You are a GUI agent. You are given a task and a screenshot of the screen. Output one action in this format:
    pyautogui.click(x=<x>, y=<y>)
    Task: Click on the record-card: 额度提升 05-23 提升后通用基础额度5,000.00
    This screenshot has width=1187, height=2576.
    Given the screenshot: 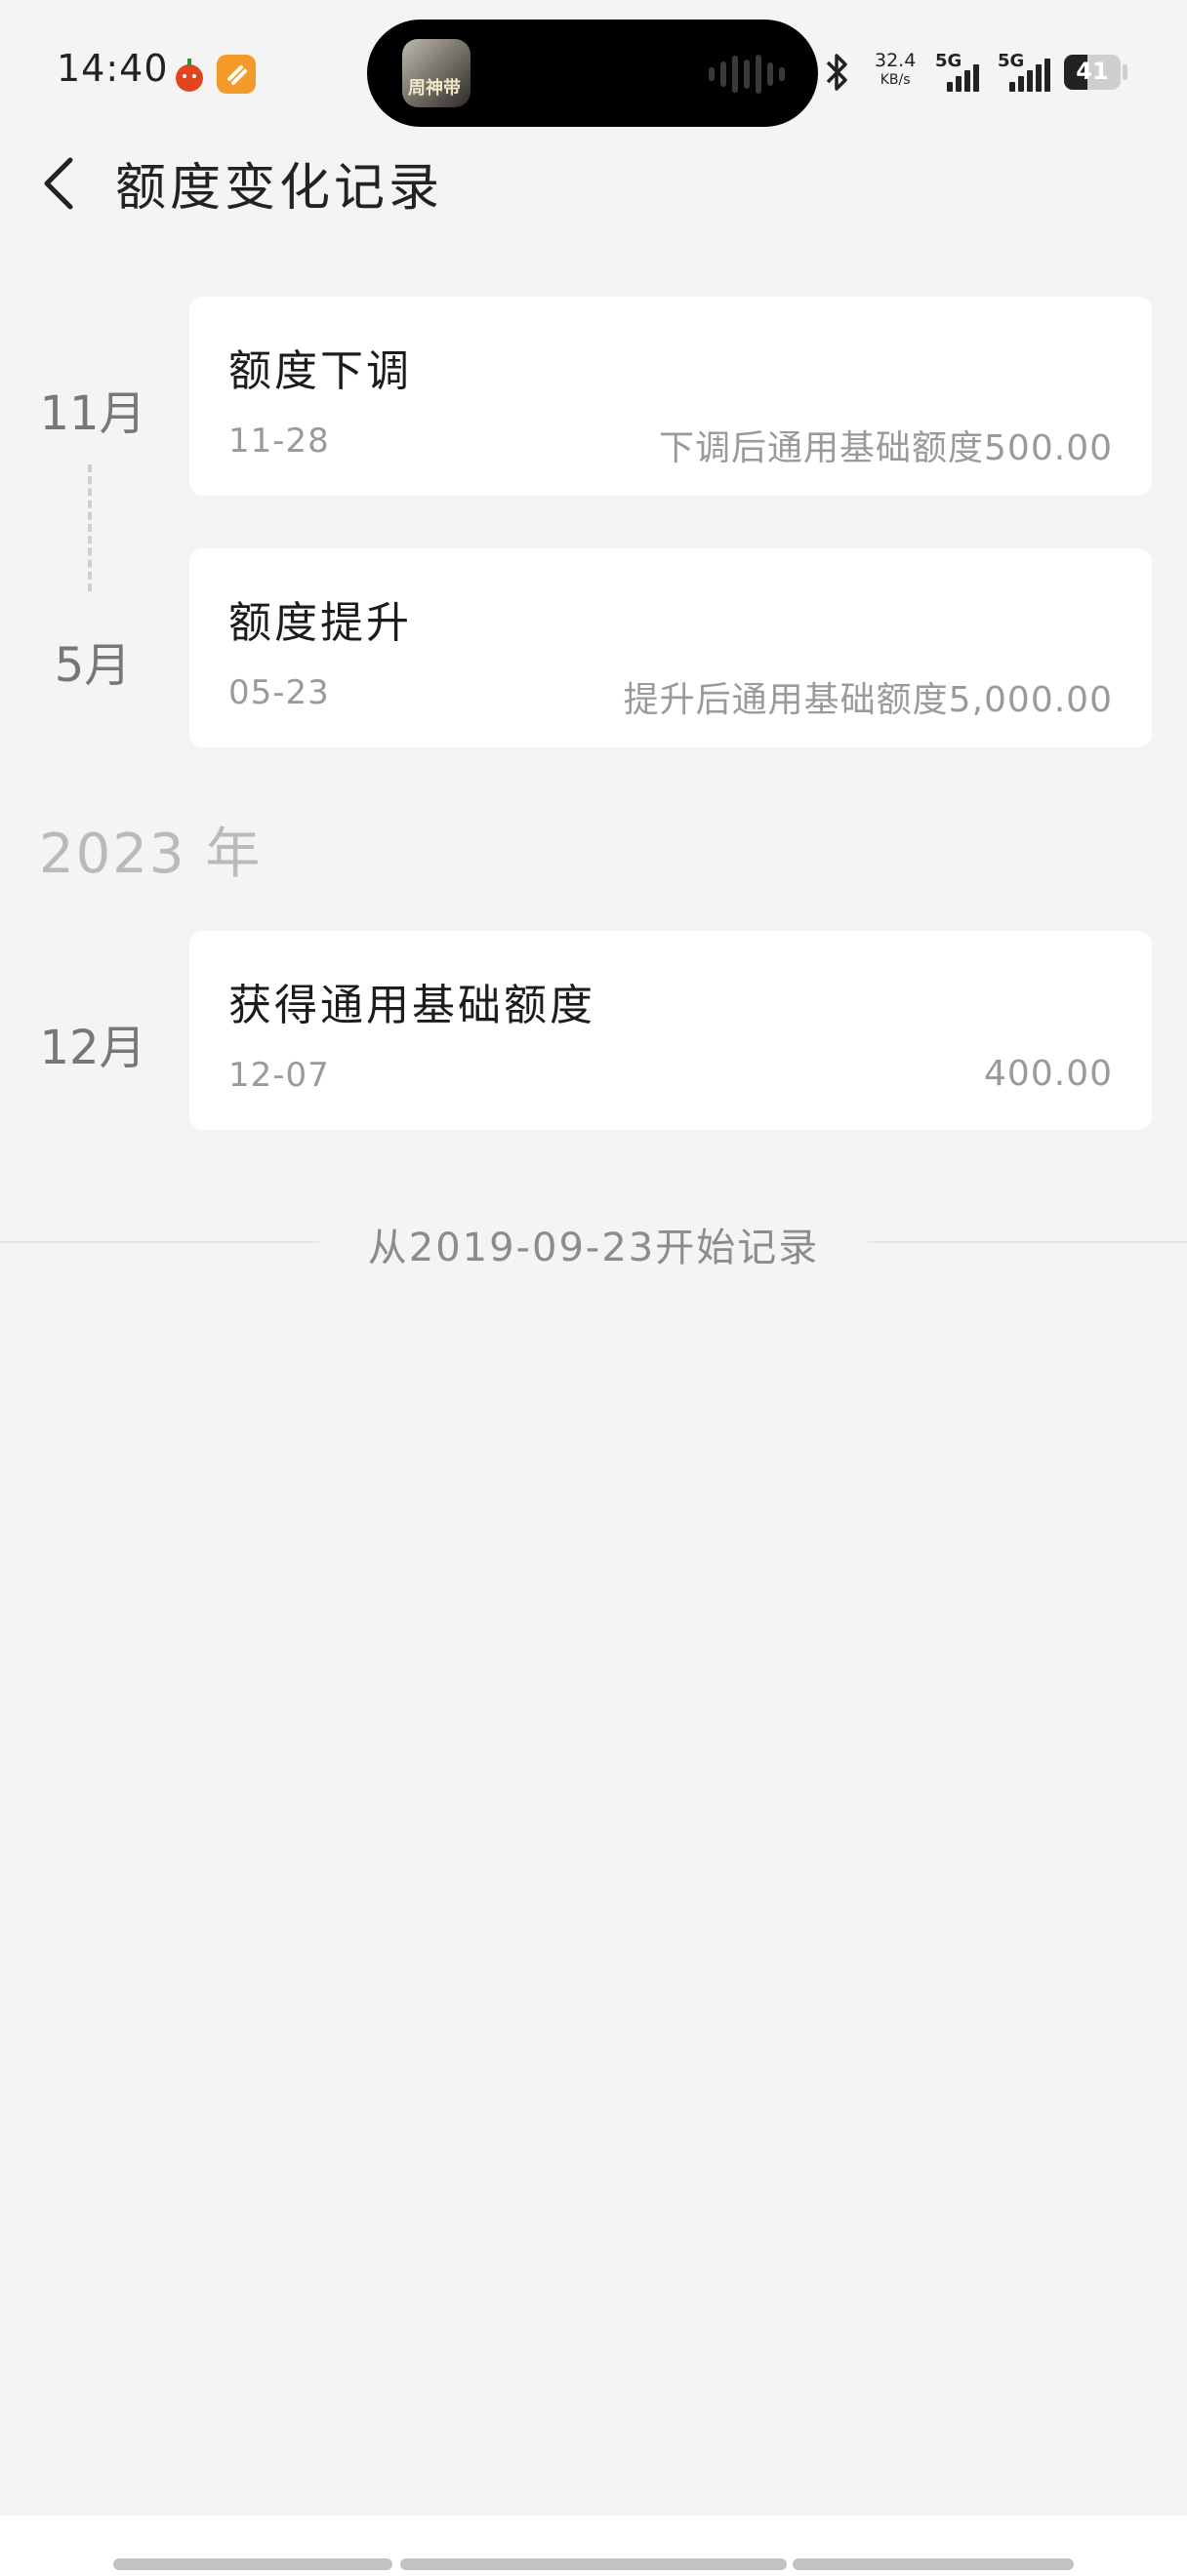 What is the action you would take?
    pyautogui.click(x=670, y=647)
    